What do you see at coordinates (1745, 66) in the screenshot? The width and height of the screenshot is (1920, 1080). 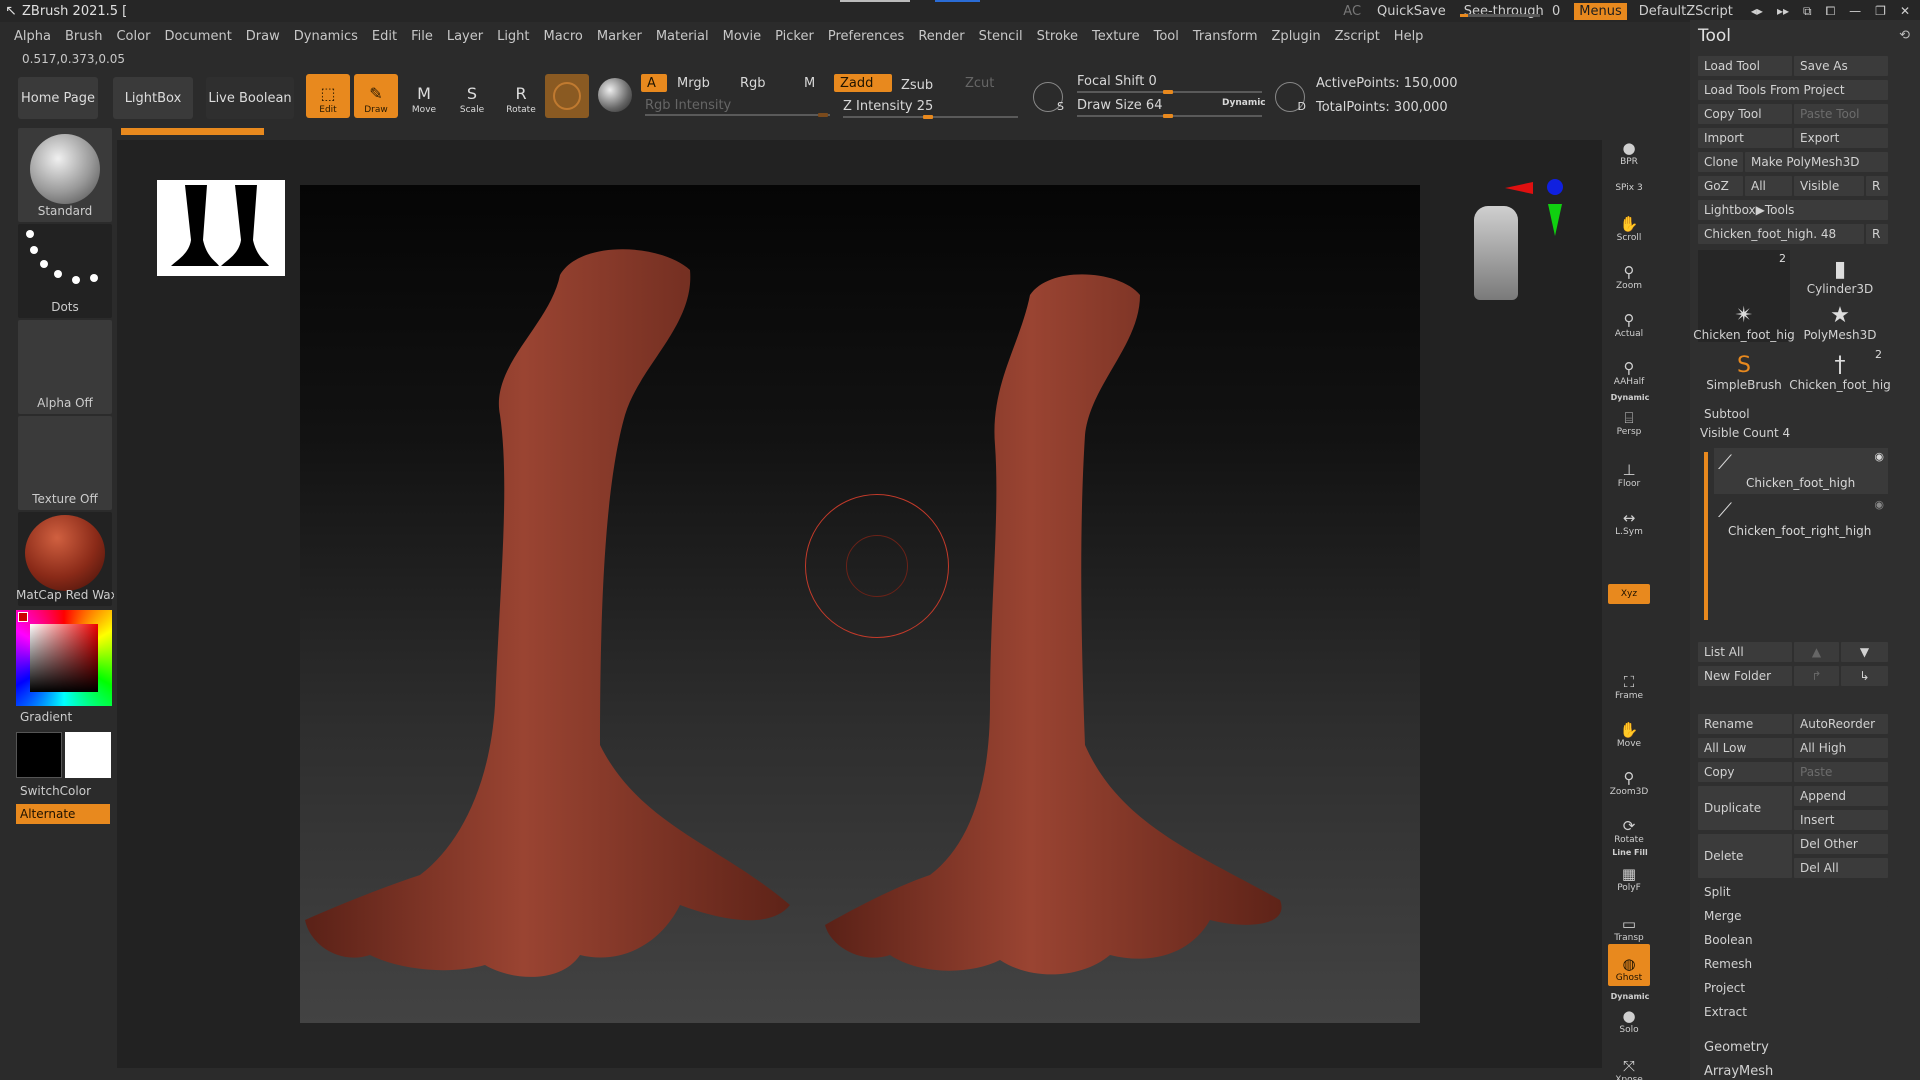 I see `load-tool-button: Load Tool` at bounding box center [1745, 66].